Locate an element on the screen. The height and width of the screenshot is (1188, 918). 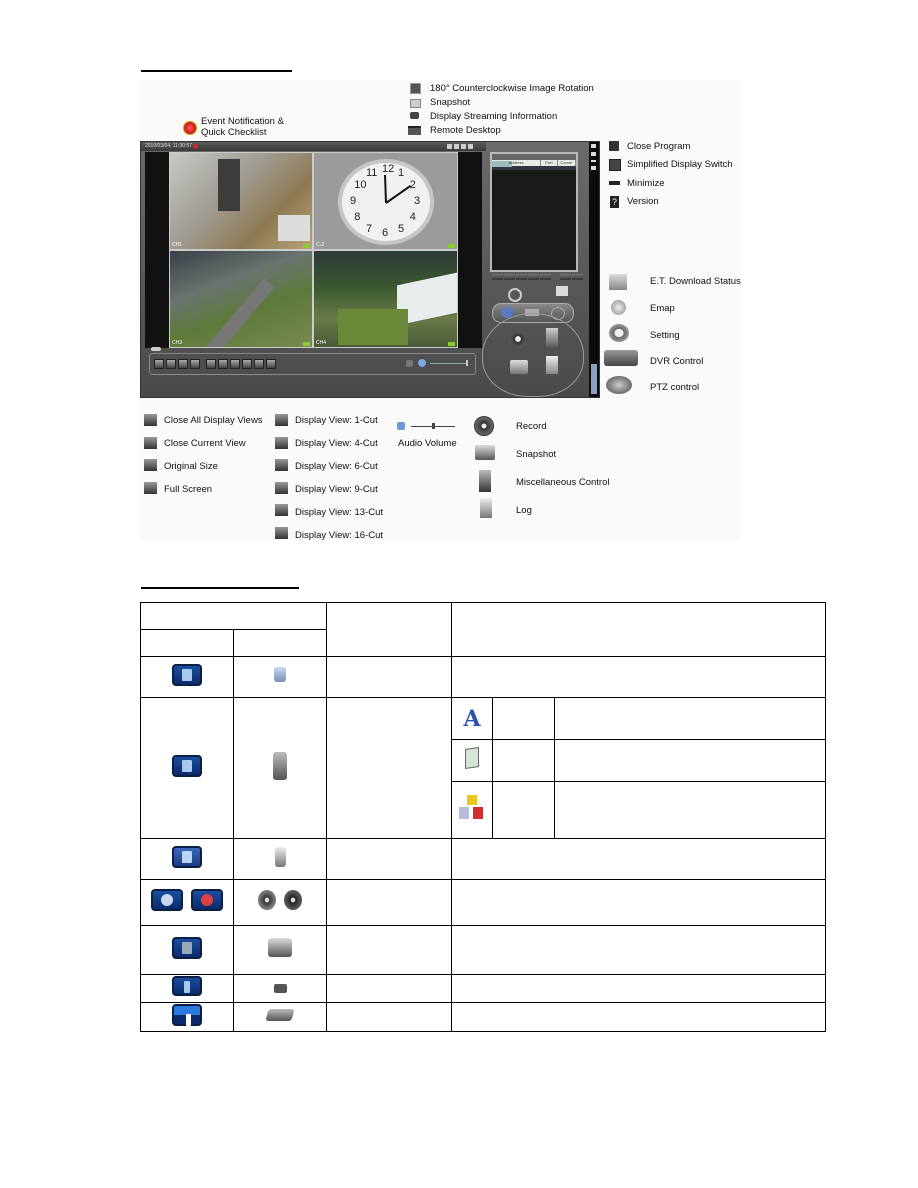
view-4-cut-button is located at coordinates (223, 364).